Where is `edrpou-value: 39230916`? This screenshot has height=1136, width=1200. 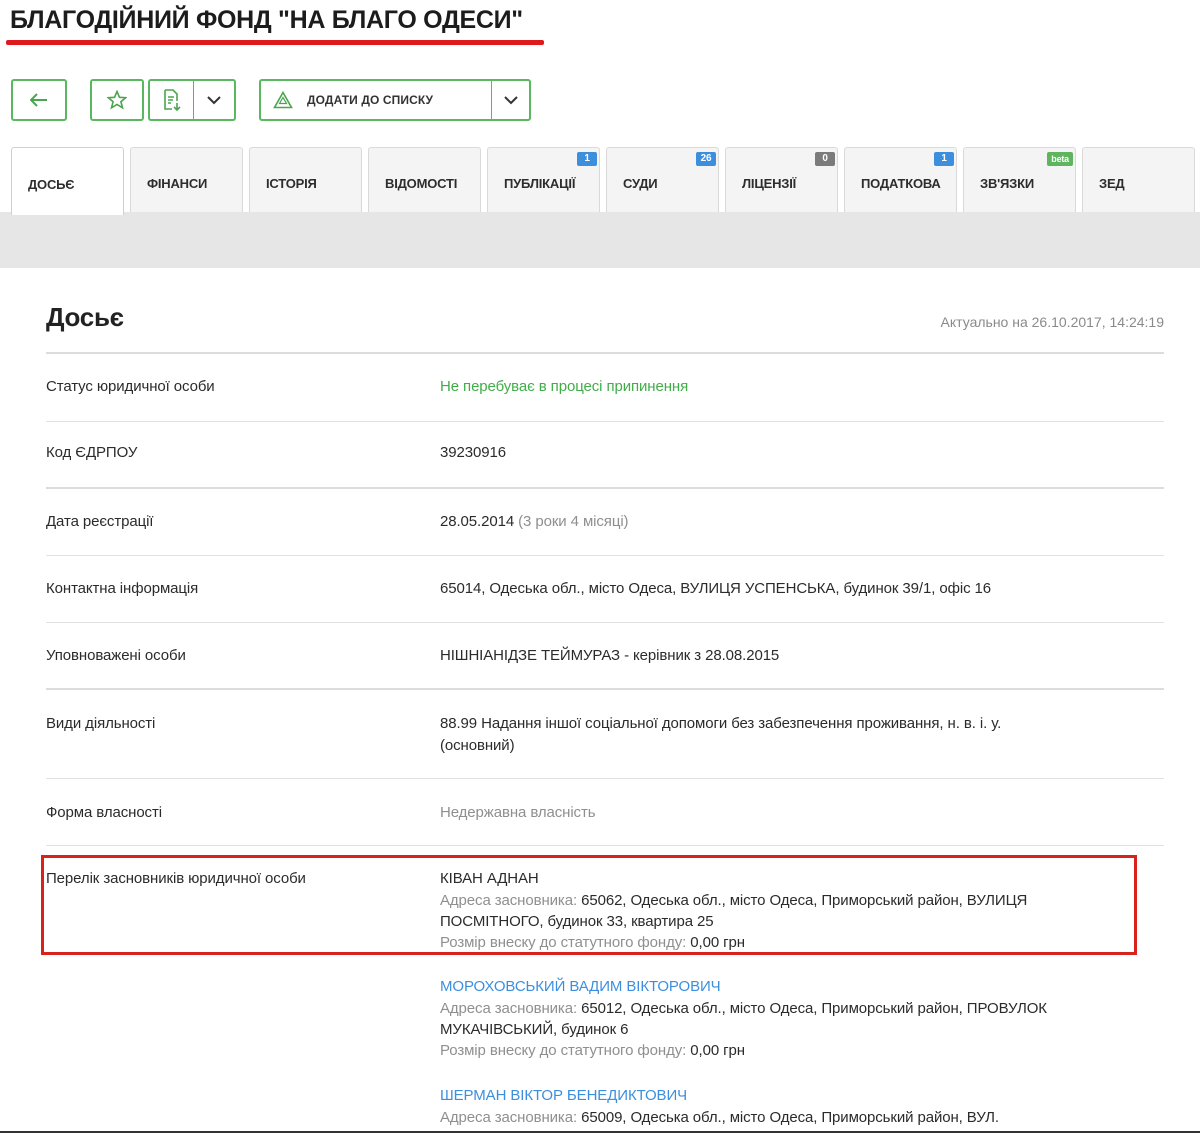
edrpou-value: 39230916 is located at coordinates (473, 452).